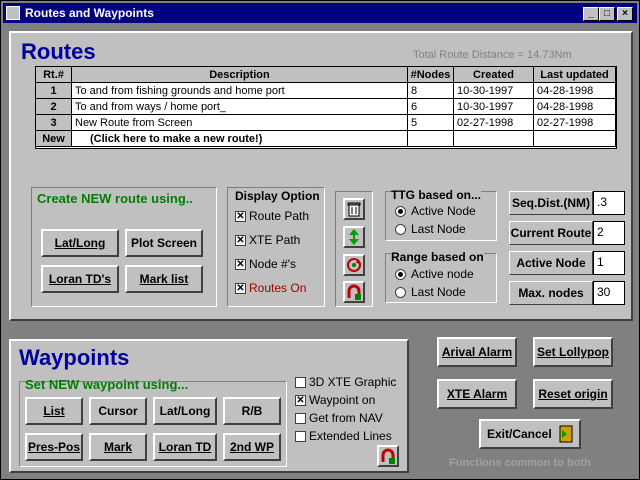 The height and width of the screenshot is (480, 640). Describe the element at coordinates (346, 418) in the screenshot. I see `get-from-nav-label: Get from NAV` at that location.